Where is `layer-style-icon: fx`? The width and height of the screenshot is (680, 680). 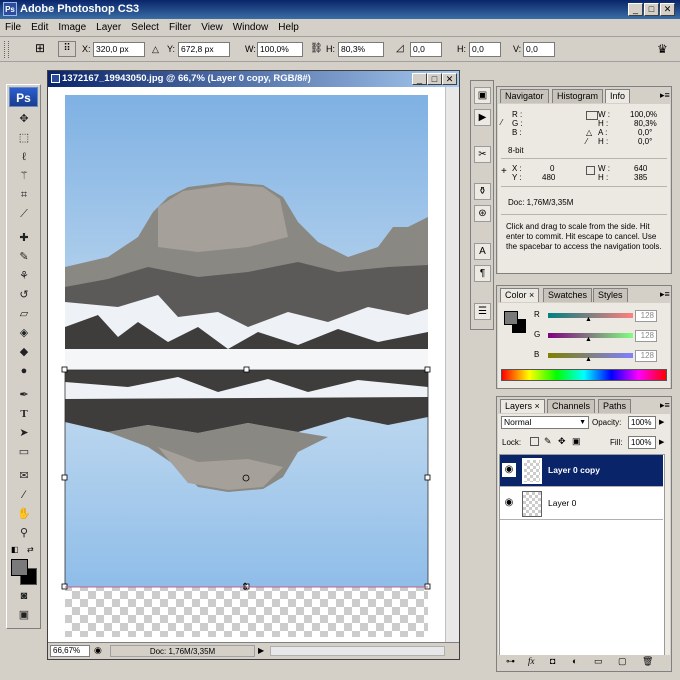 layer-style-icon: fx is located at coordinates (531, 661).